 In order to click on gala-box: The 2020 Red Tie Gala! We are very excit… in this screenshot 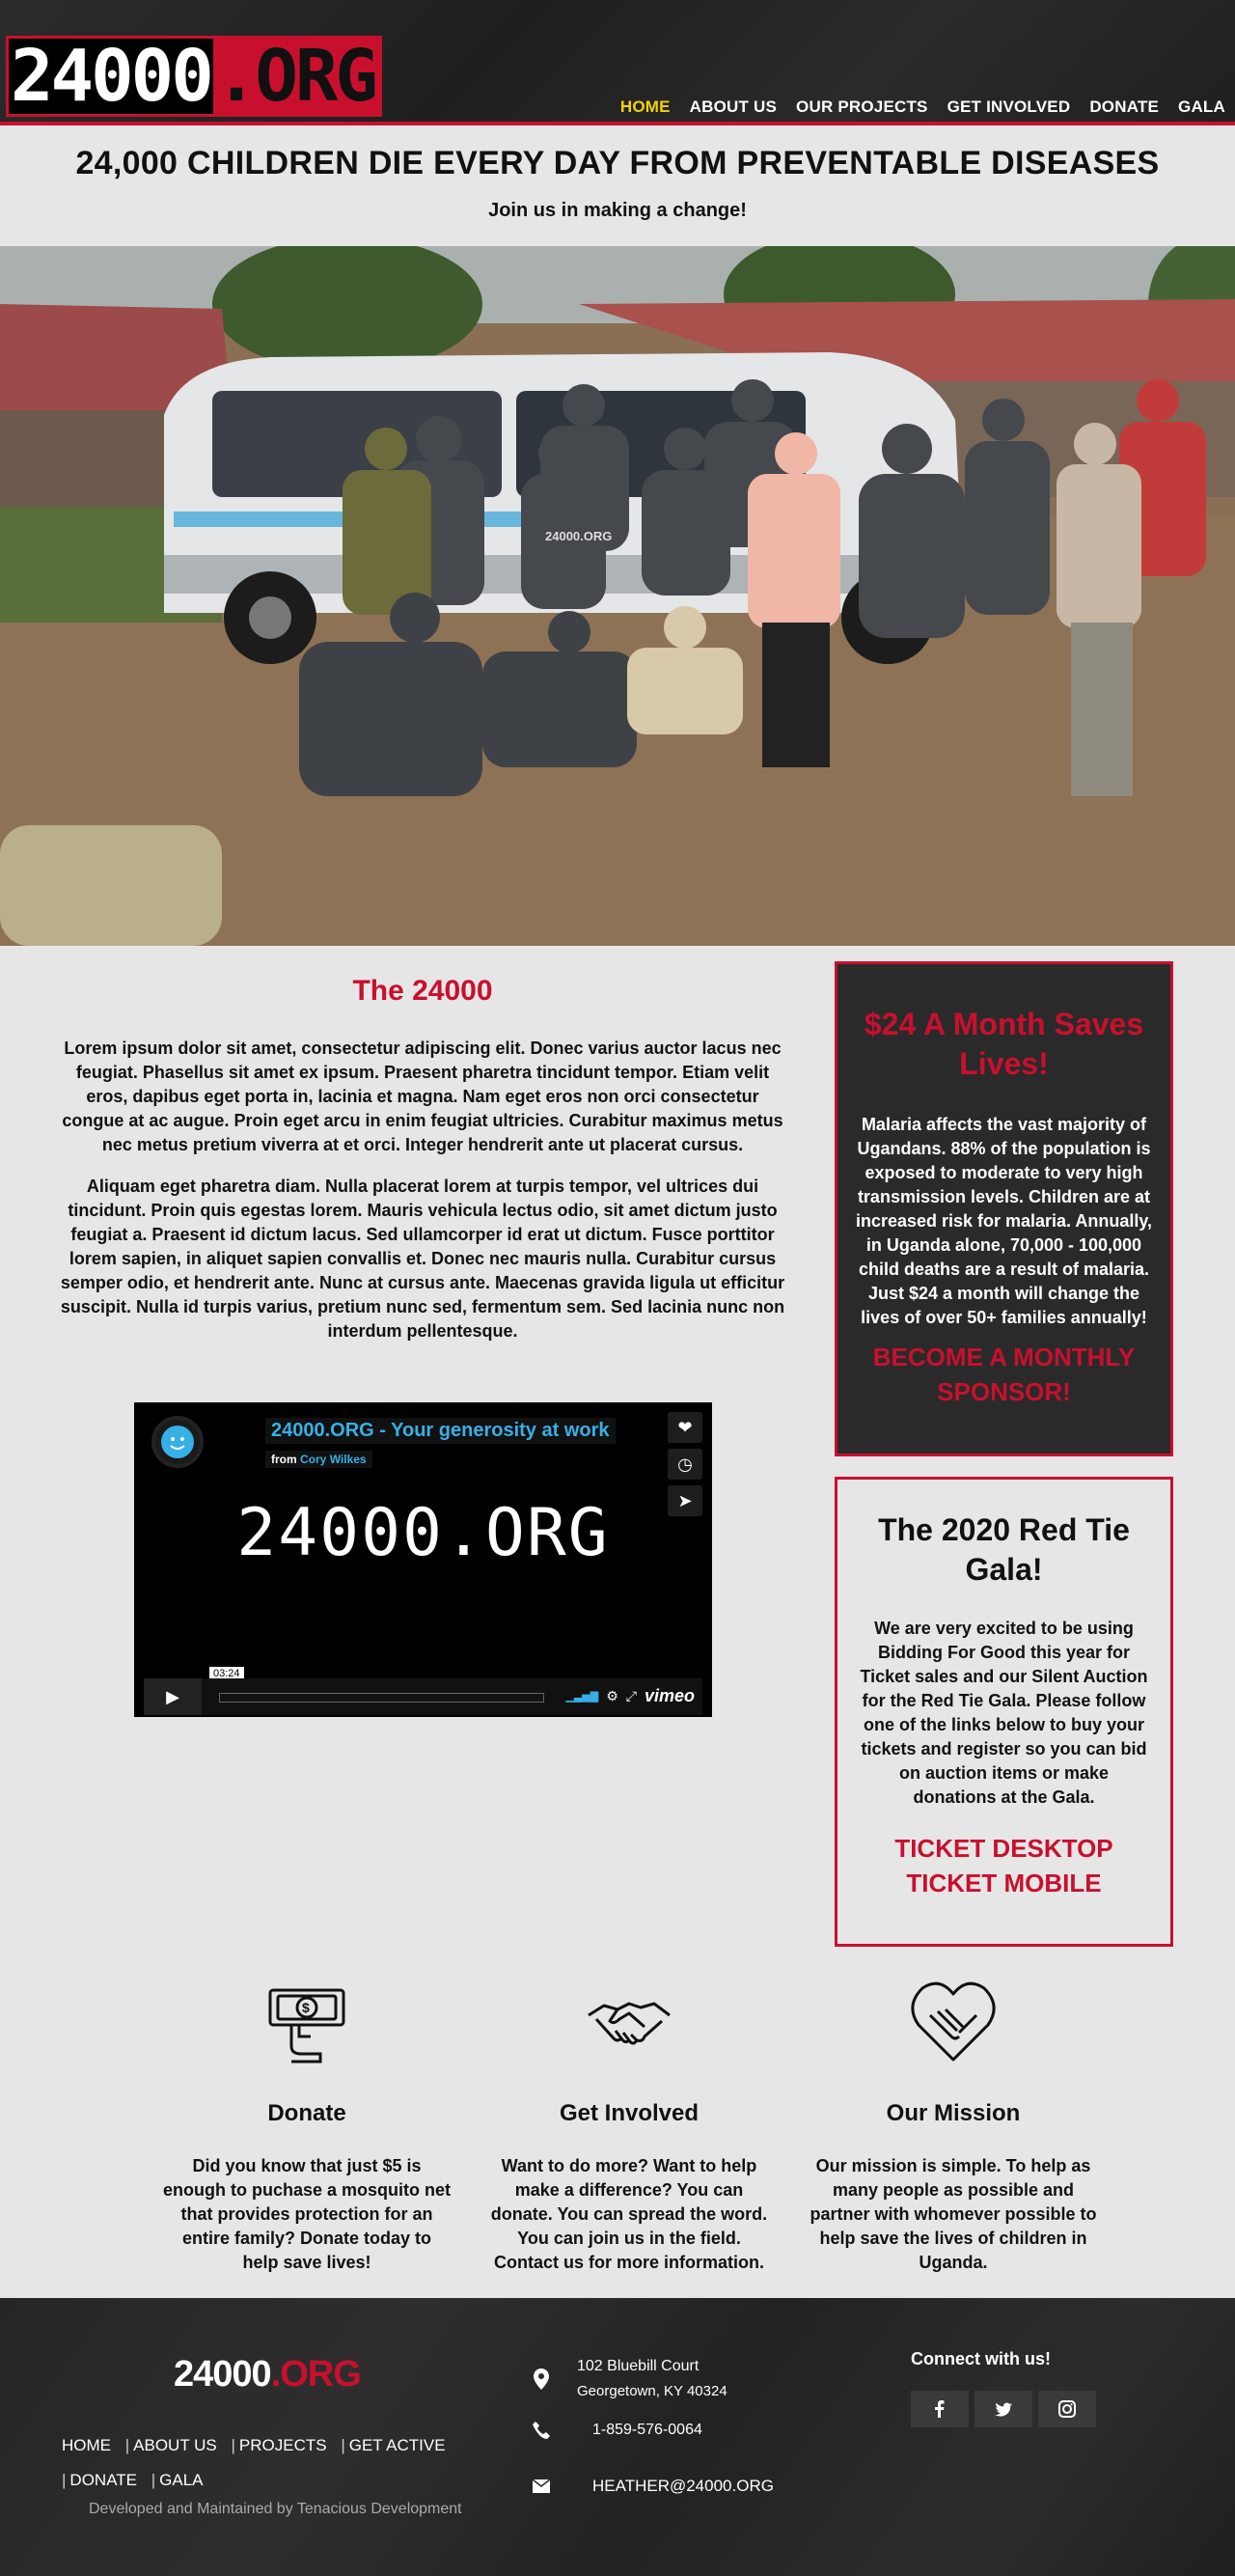, I will do `click(1004, 1712)`.